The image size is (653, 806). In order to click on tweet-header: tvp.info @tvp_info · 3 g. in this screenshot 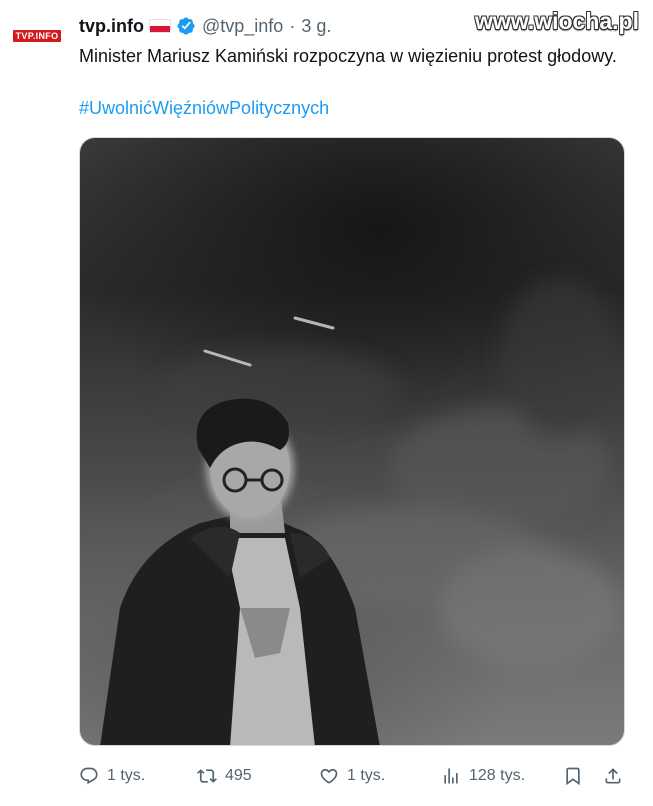, I will do `click(205, 26)`.